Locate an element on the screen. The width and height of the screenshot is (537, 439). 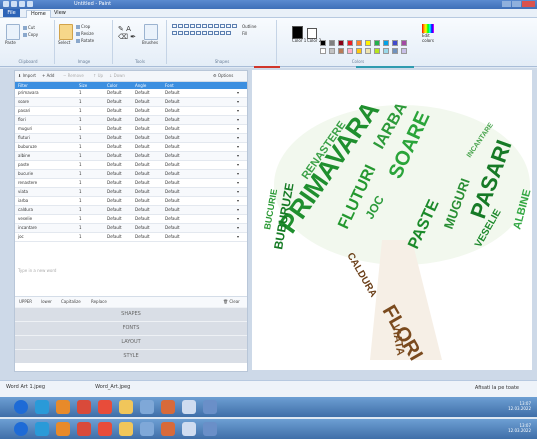
crop-button: Crop is located at coordinates (83, 26).